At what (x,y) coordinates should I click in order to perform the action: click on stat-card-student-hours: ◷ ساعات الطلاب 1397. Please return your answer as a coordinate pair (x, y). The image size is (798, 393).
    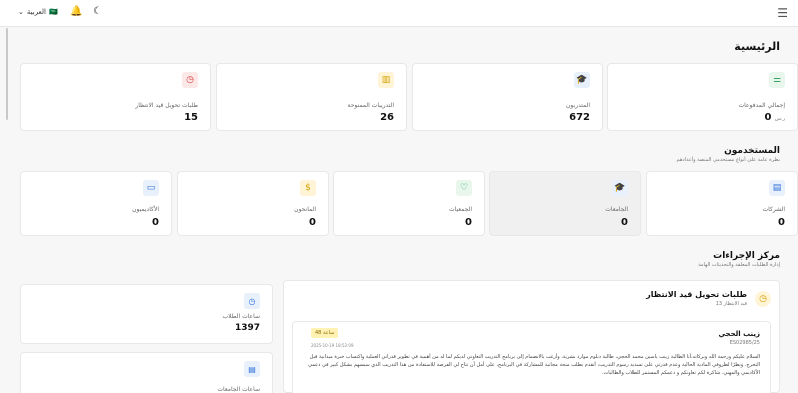
    Looking at the image, I should click on (146, 314).